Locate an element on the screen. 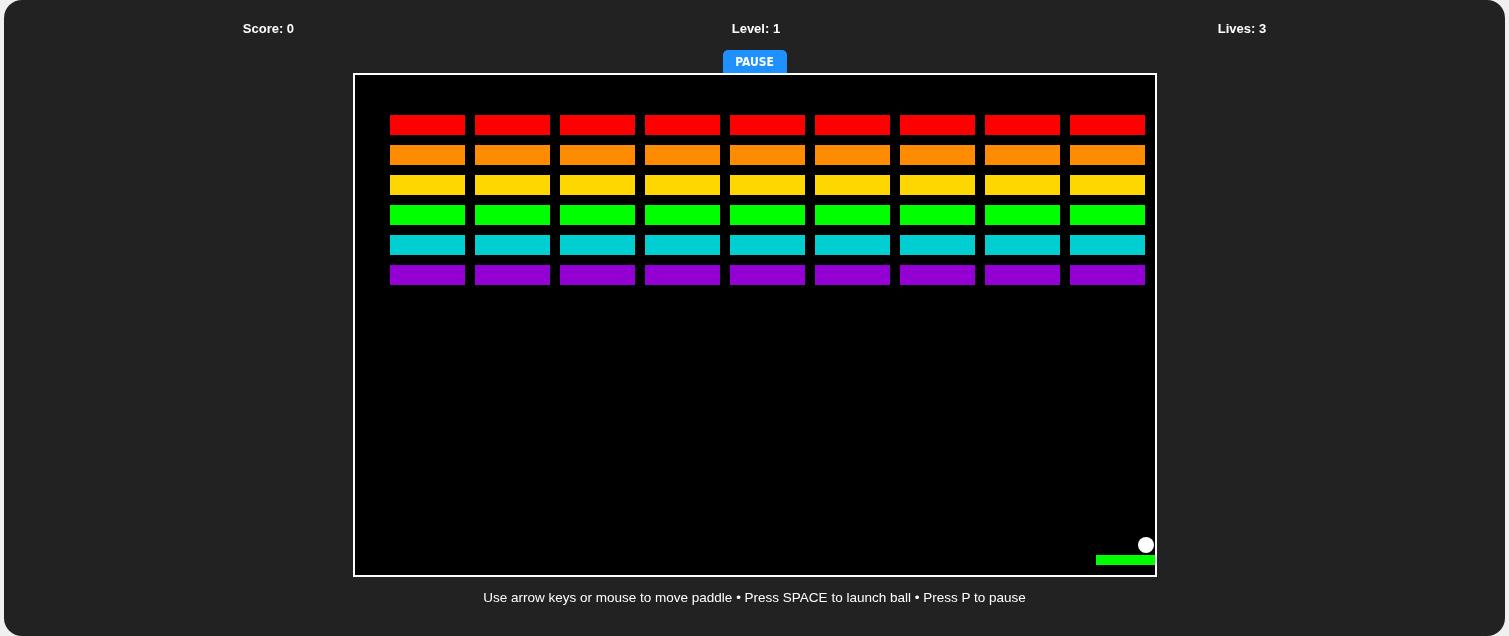 Image resolution: width=1509 pixels, height=636 pixels. instructions-text: Use arrow keys or mouse to move paddle • Press SPACE to launch ball • Press P to pause is located at coordinates (754, 598).